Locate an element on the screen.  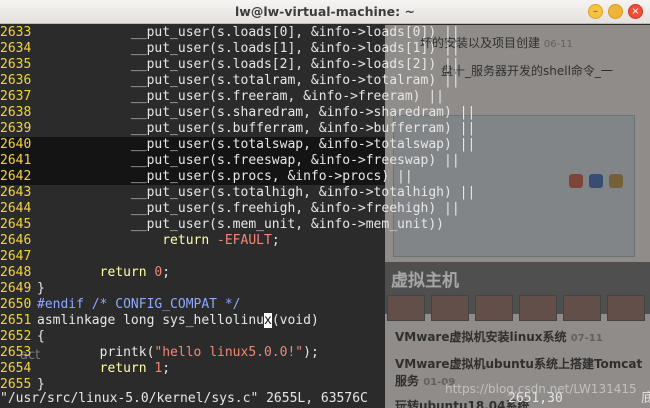
code-line: 2648 return 0; is located at coordinates (192, 273).